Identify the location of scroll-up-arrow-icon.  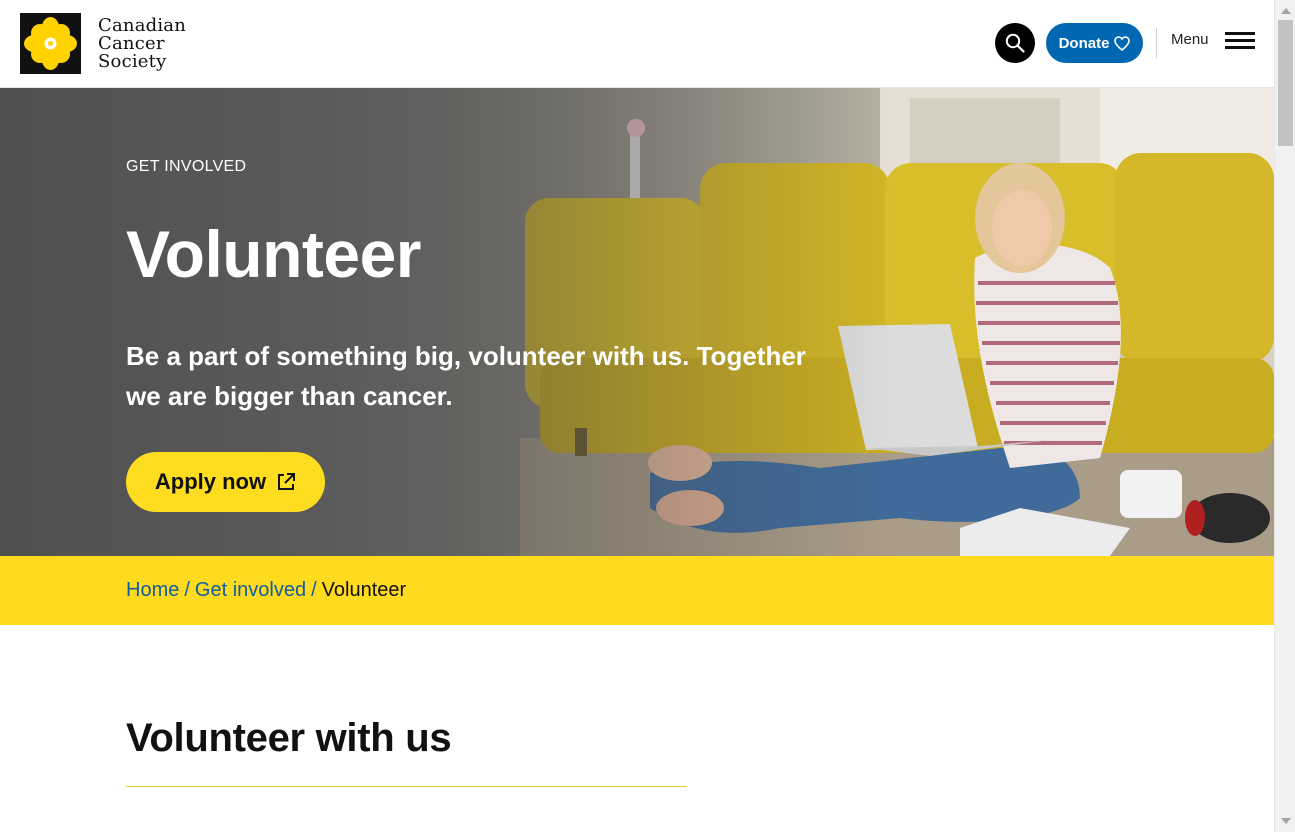
(1286, 11).